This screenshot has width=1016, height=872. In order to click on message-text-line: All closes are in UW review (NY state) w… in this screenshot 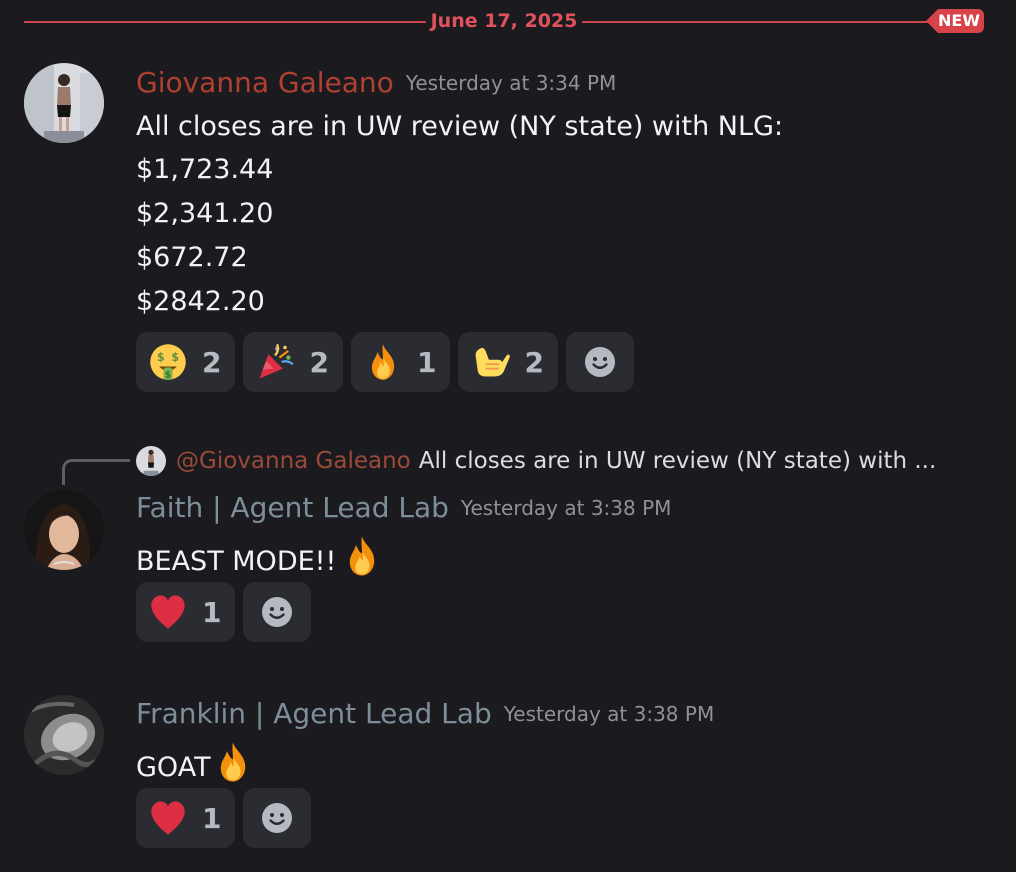, I will do `click(460, 126)`.